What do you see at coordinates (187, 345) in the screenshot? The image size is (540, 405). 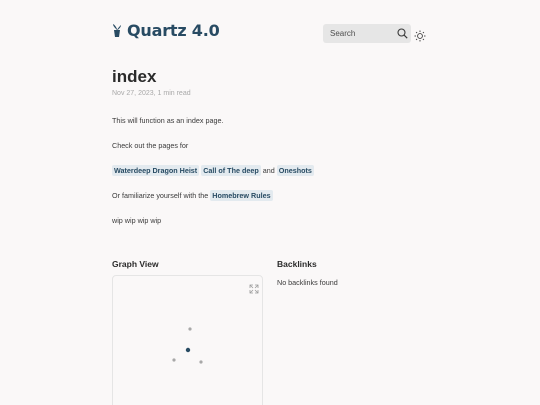 I see `graph-svg` at bounding box center [187, 345].